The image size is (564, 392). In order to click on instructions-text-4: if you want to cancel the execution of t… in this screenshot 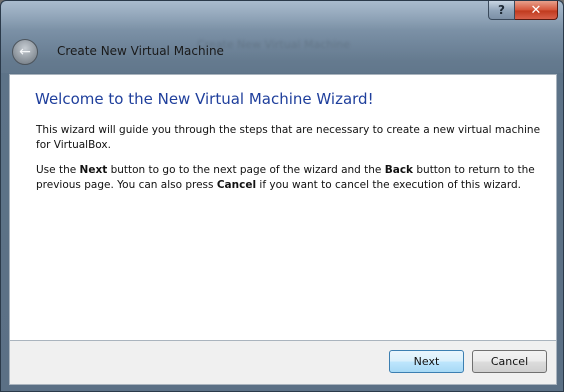, I will do `click(388, 185)`.